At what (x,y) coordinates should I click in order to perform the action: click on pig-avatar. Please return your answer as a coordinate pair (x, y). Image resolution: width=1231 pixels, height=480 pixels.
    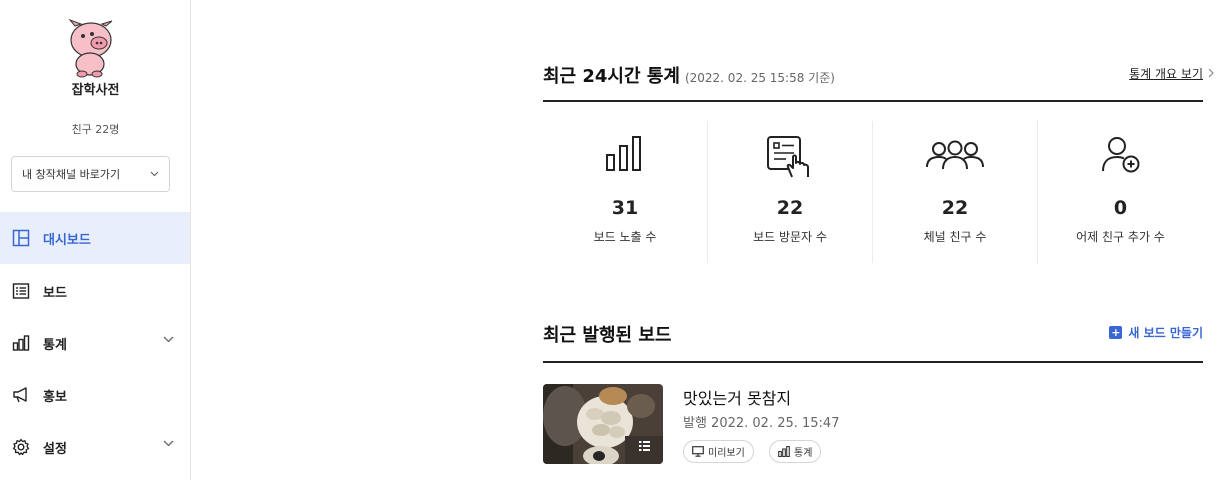
    Looking at the image, I should click on (91, 48).